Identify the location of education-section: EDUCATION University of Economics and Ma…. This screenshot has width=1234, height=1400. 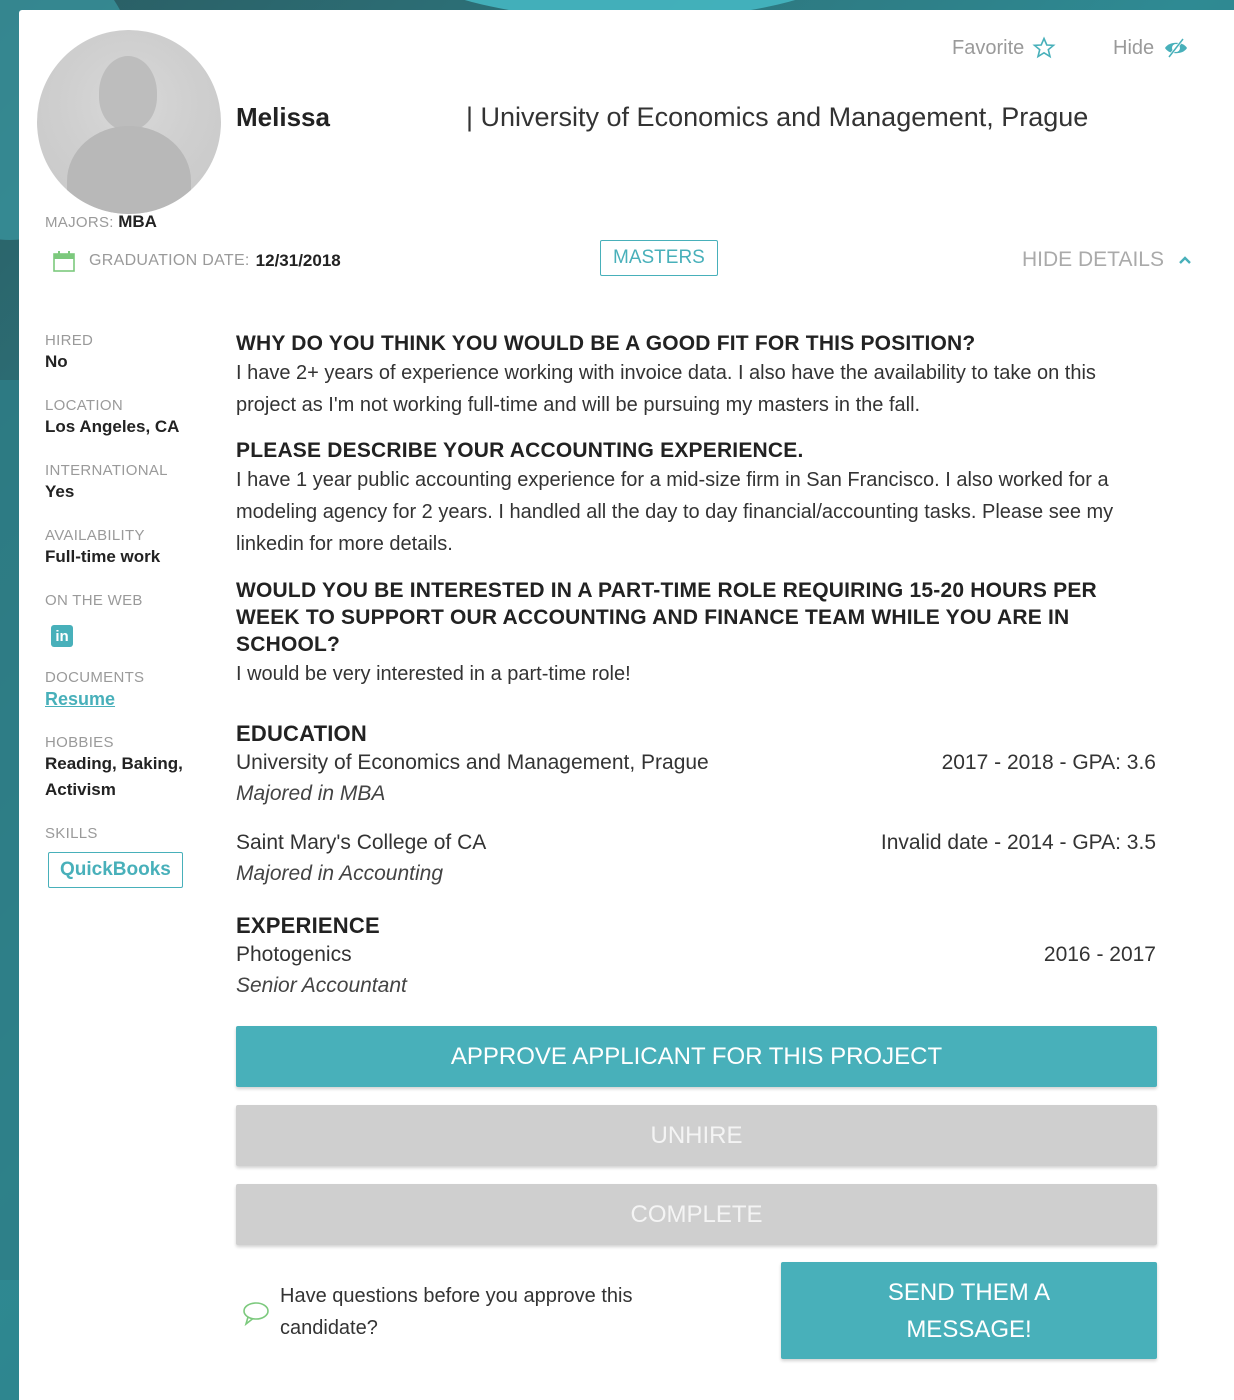
(696, 804).